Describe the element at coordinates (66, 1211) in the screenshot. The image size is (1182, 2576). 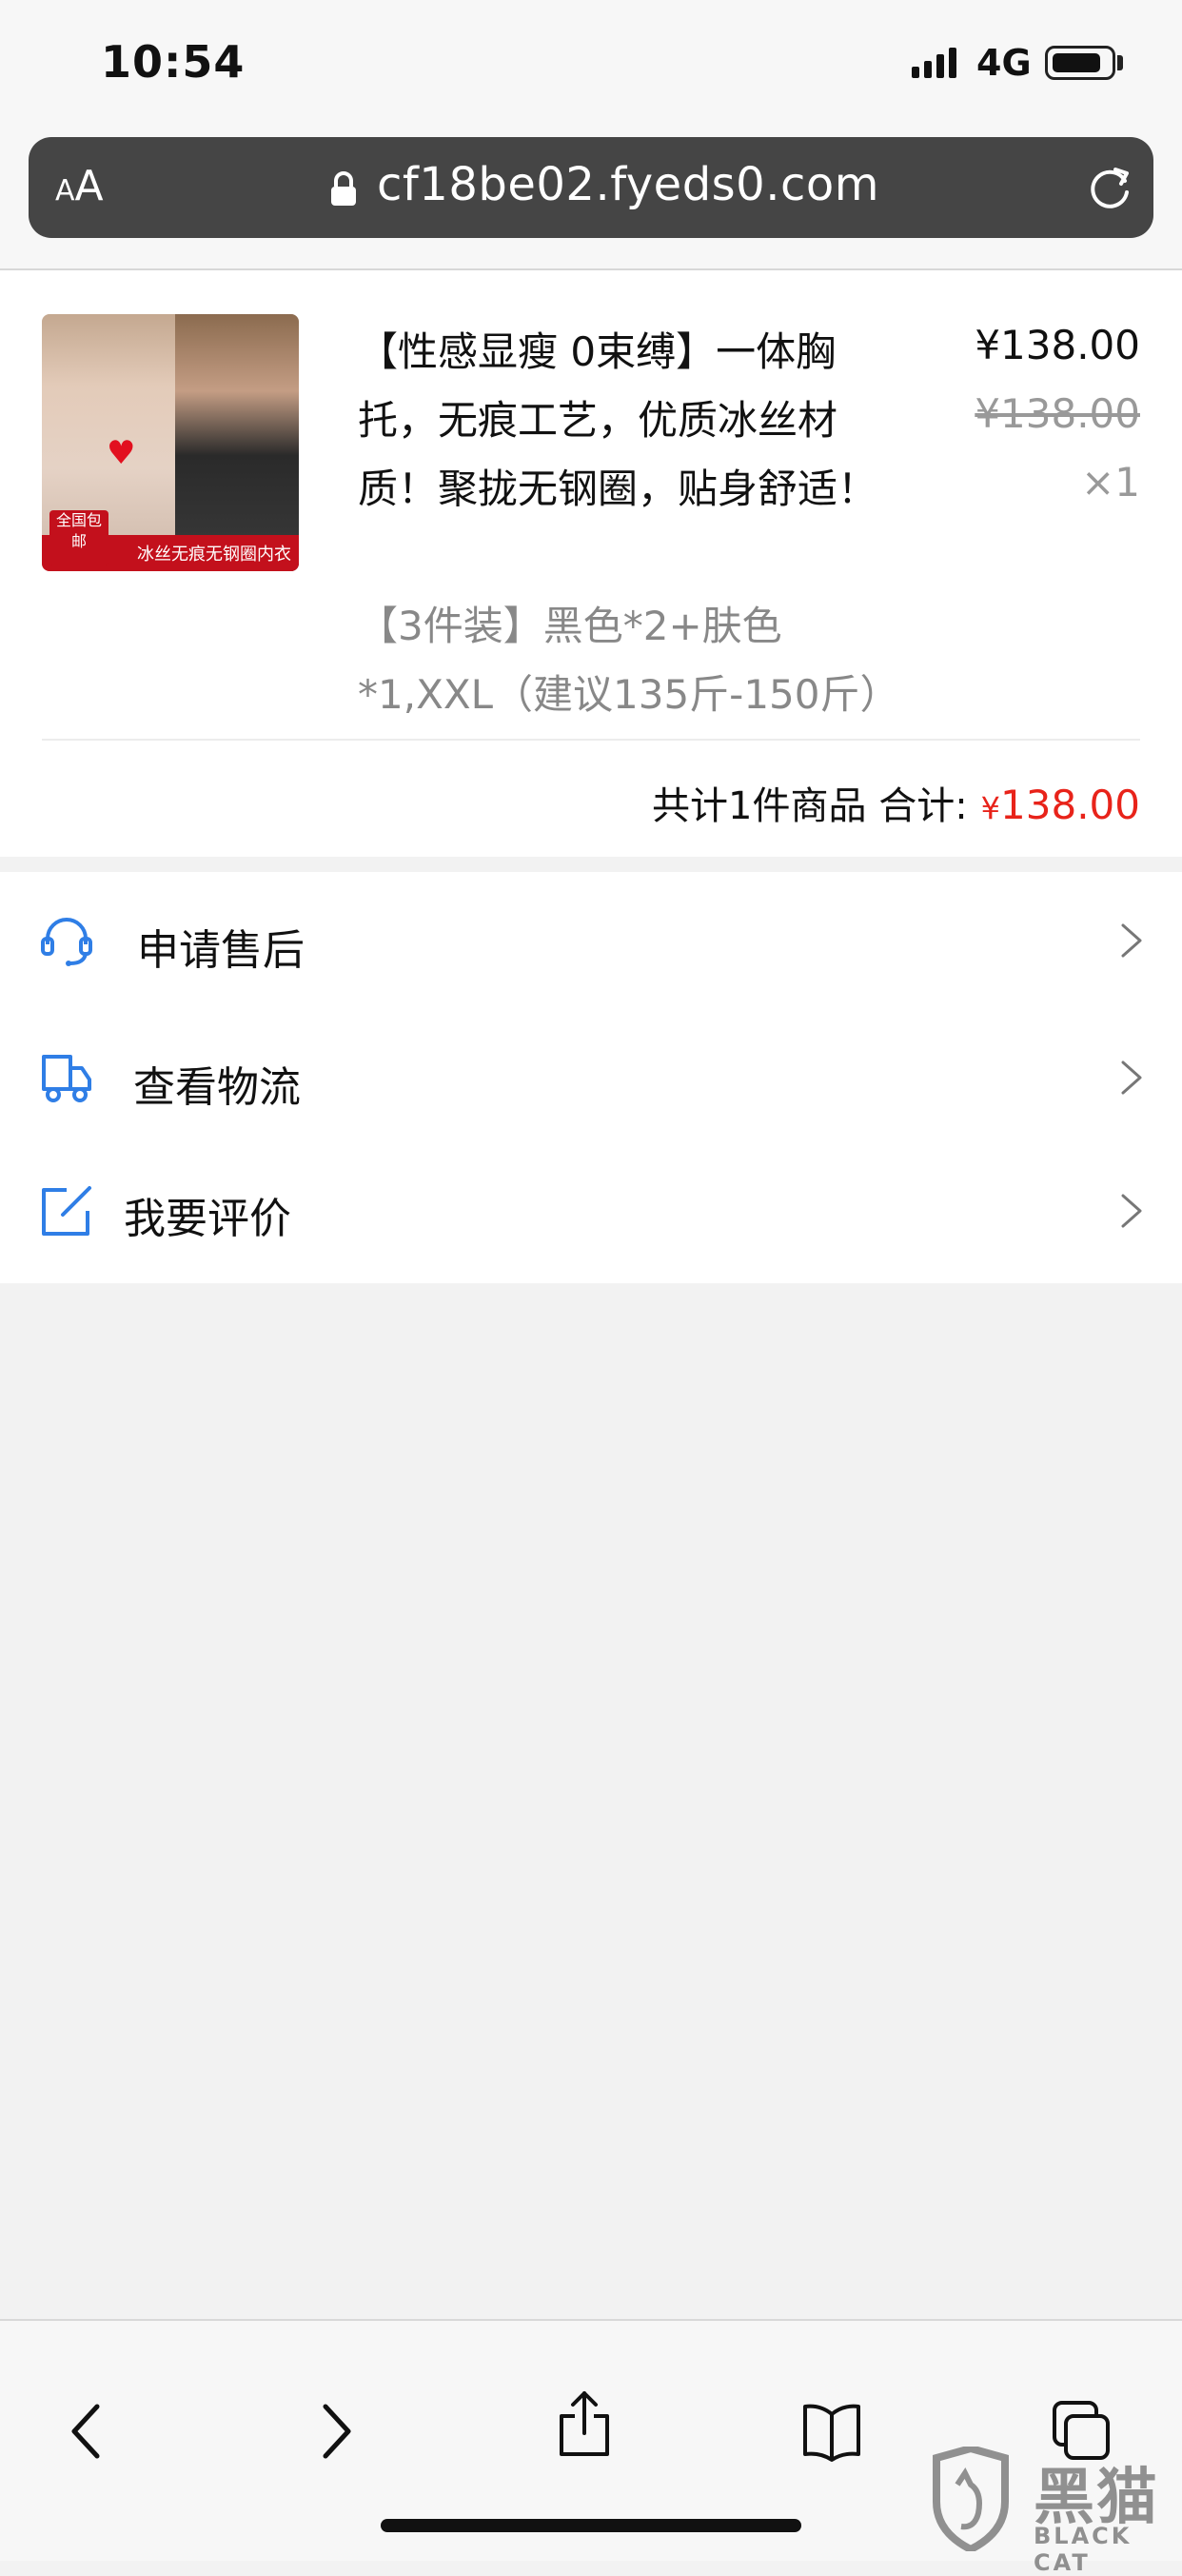
I see `edit-review-icon` at that location.